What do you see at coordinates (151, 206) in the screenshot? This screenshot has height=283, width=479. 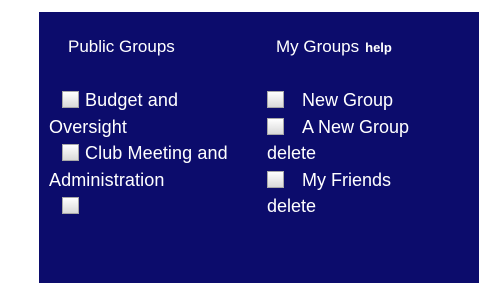 I see `public-group-item-partial` at bounding box center [151, 206].